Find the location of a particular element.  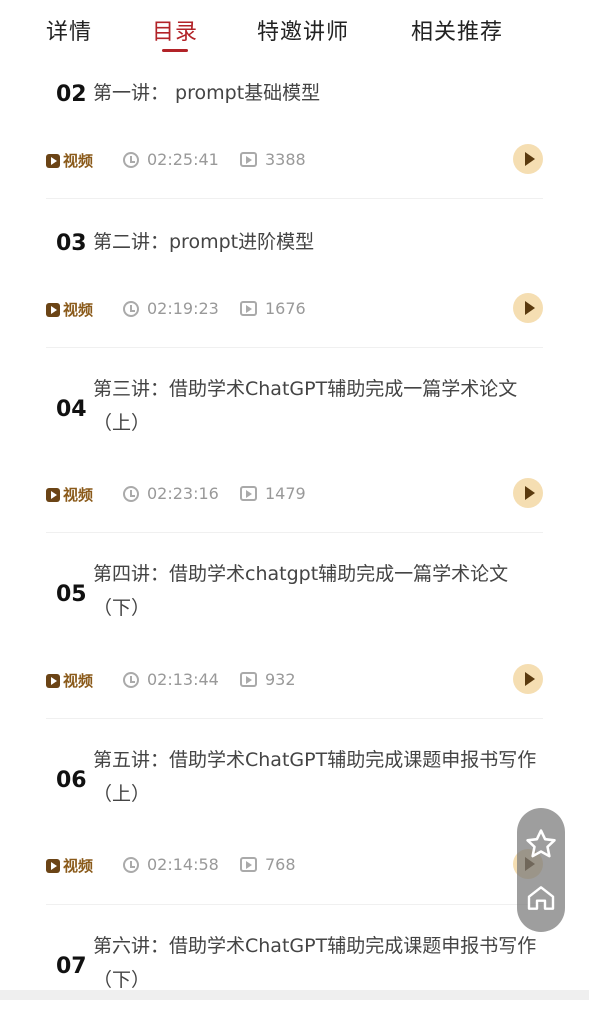

tab-recommended: 相关推荐 is located at coordinates (457, 30).